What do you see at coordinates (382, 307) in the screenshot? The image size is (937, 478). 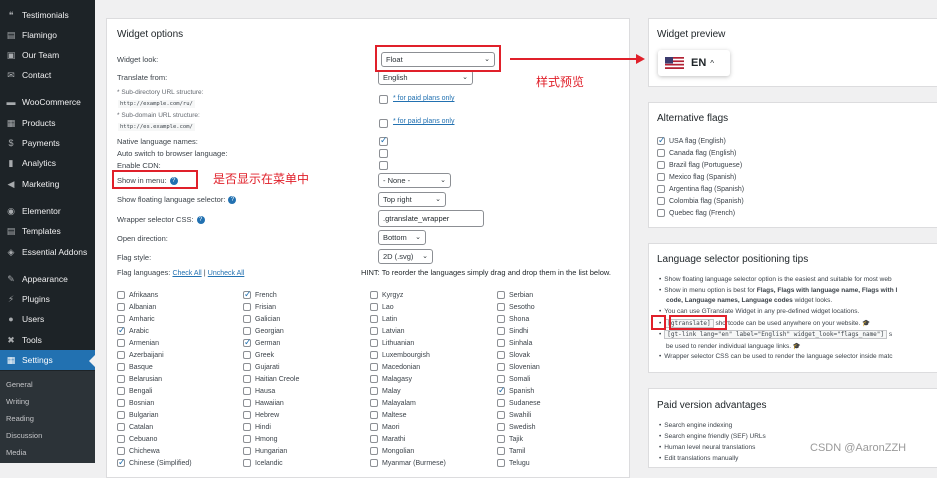 I see `language-option: Lao` at bounding box center [382, 307].